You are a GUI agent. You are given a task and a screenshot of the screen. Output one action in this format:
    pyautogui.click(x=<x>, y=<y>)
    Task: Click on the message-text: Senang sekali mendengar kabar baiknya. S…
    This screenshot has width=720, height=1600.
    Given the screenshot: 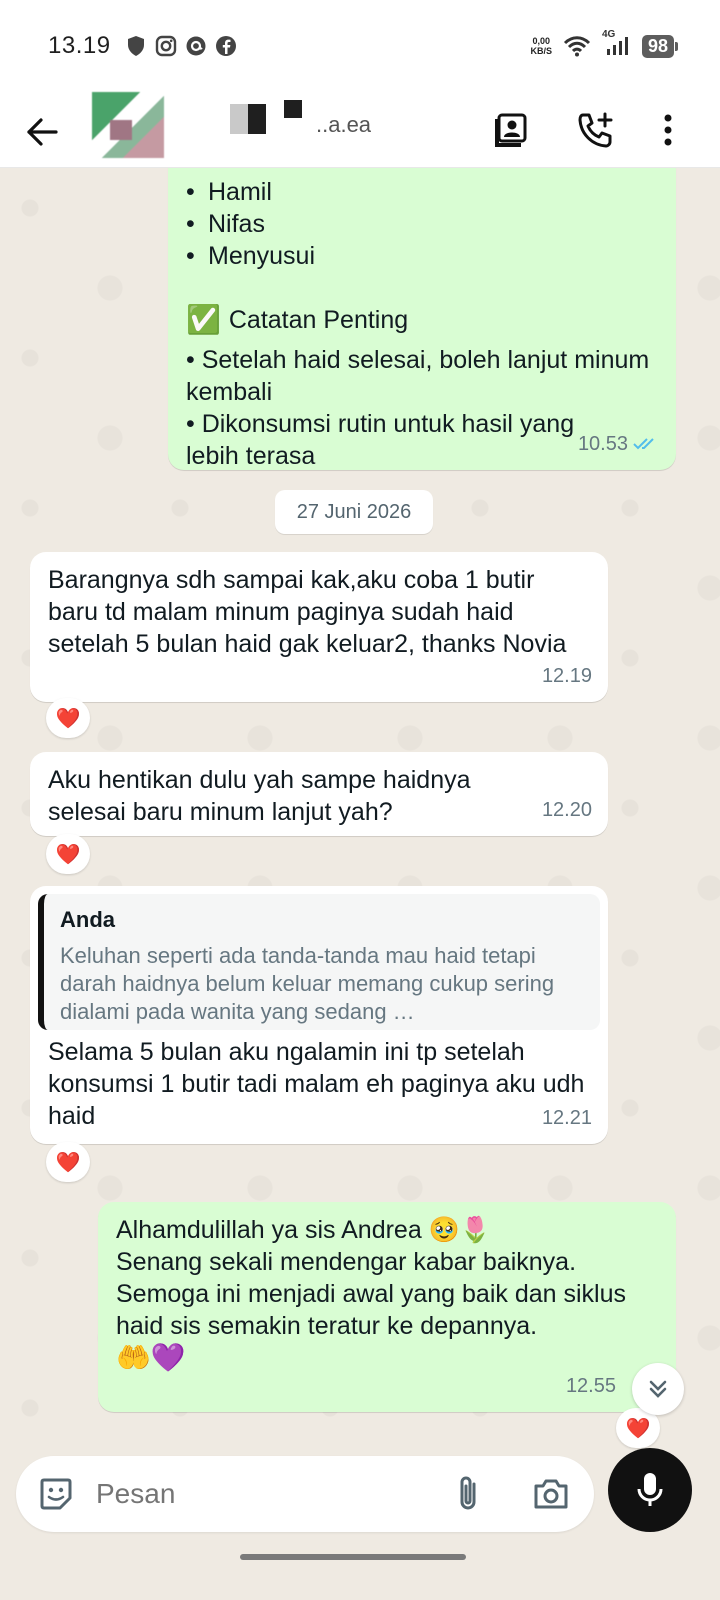 What is the action you would take?
    pyautogui.click(x=371, y=1294)
    